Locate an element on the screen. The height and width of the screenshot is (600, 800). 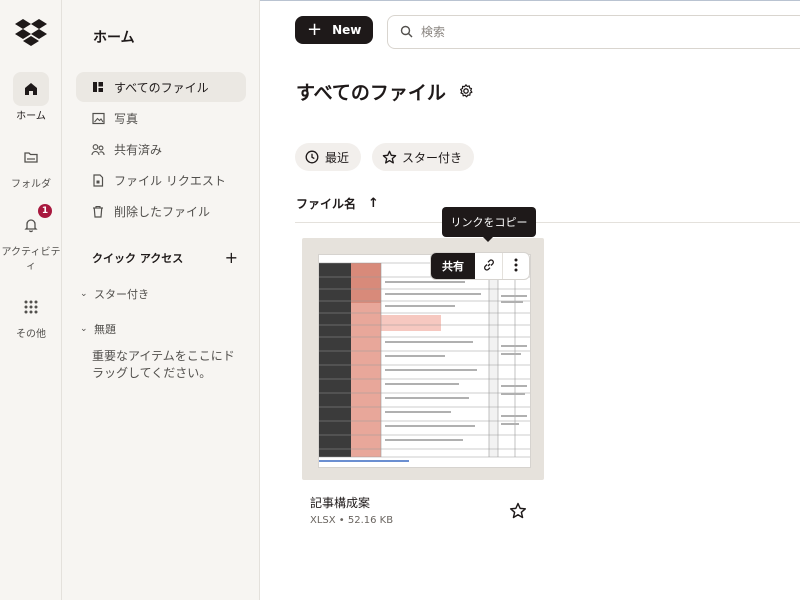
new-button: + New is located at coordinates (334, 30).